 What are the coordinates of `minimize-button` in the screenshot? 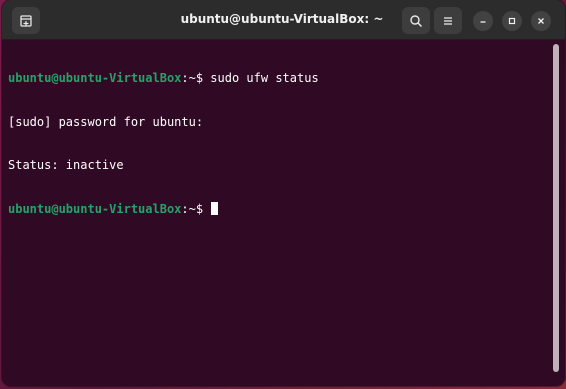 It's located at (483, 21).